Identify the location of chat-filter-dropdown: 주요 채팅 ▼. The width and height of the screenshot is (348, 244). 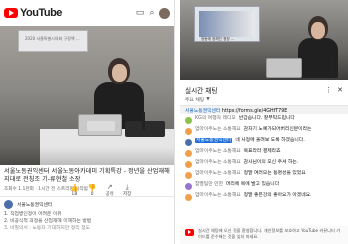
(264, 99).